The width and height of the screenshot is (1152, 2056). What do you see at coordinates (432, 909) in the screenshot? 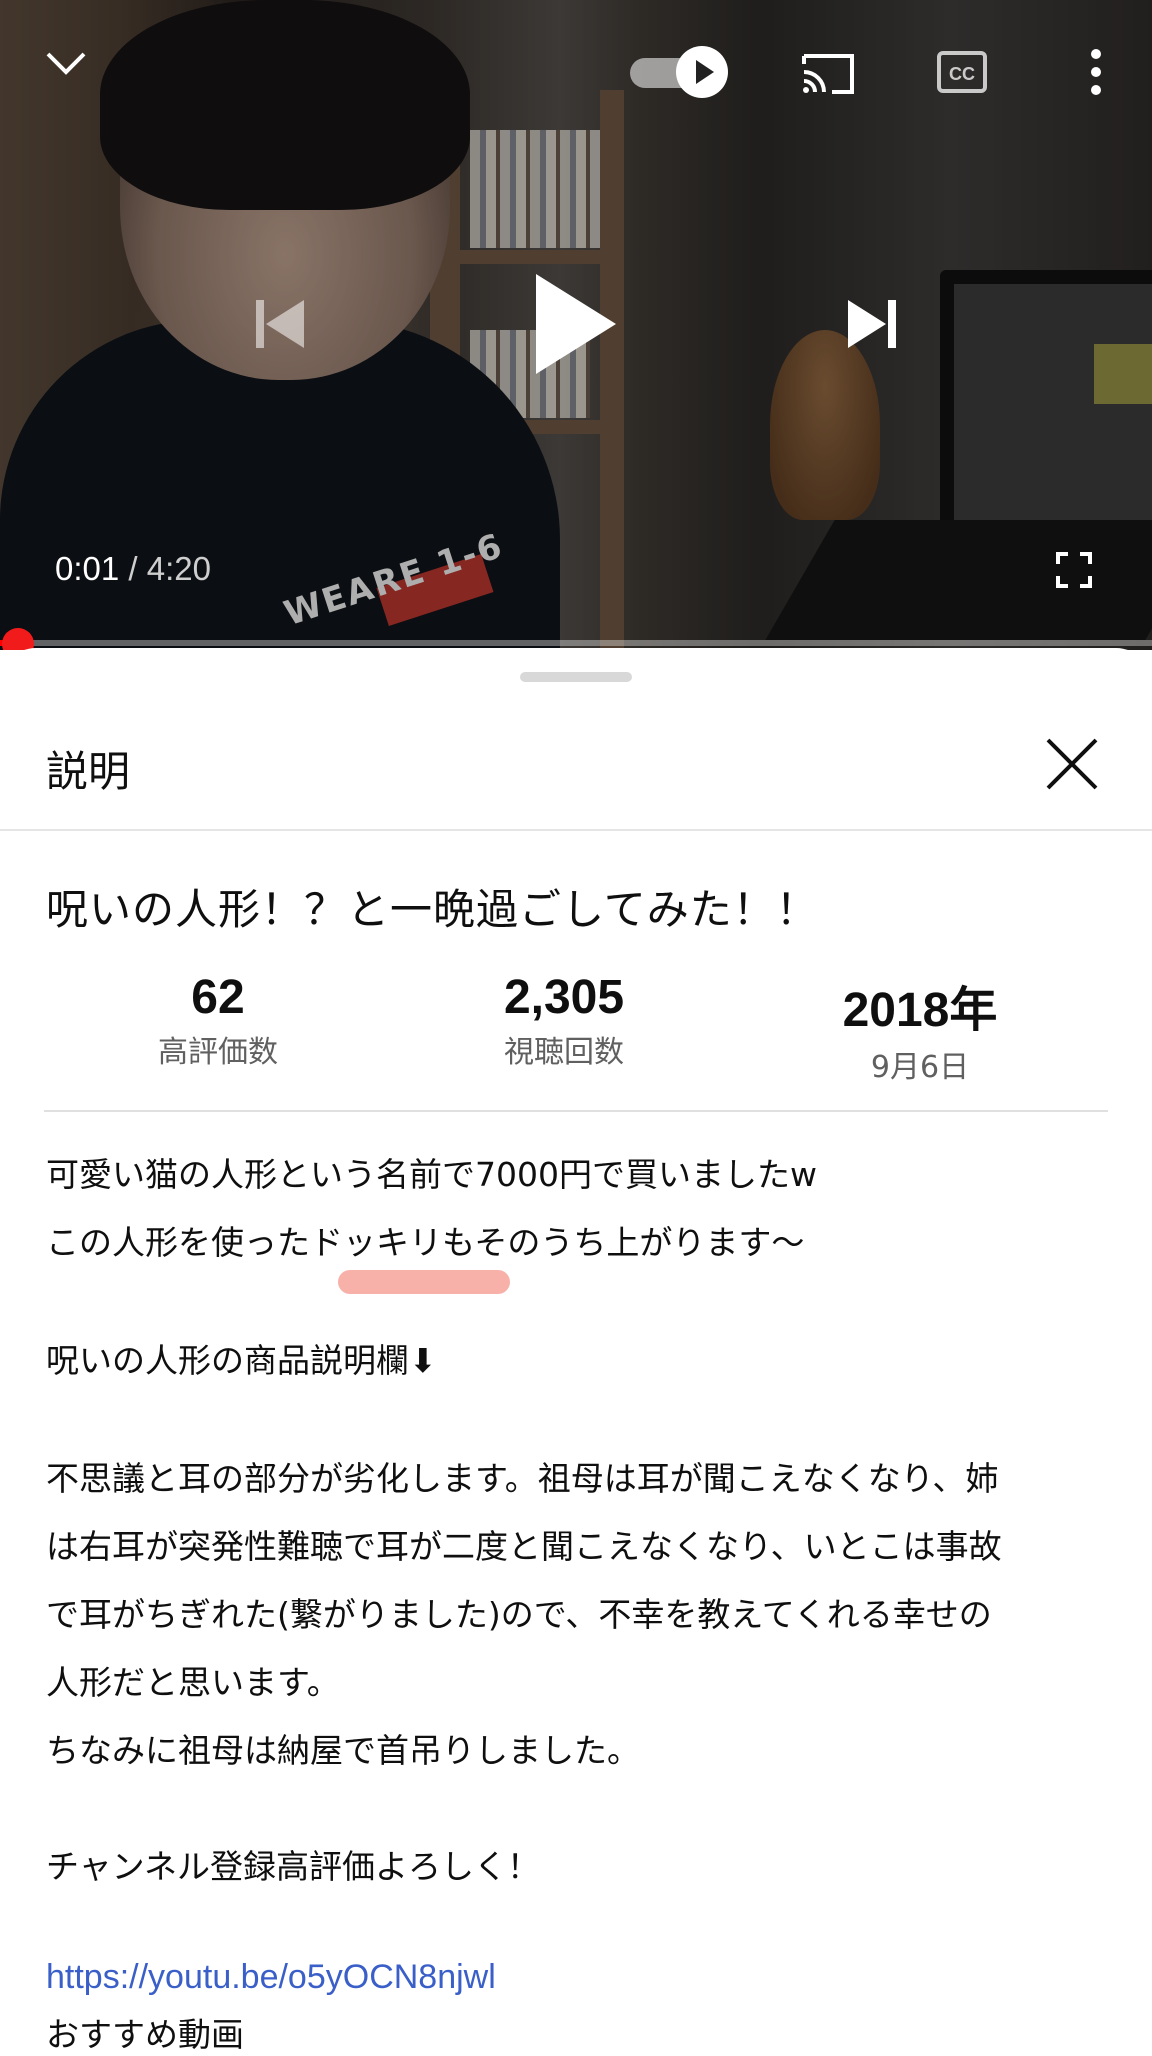
I see `video-title: 呪いの人形！？と一晩過ごしてみた！！` at bounding box center [432, 909].